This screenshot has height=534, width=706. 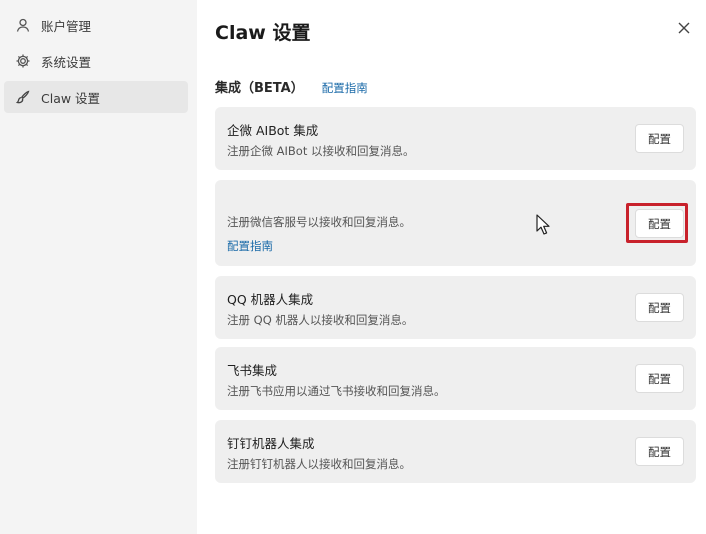 I want to click on sidebar-item-label: 系统设置, so click(x=66, y=62).